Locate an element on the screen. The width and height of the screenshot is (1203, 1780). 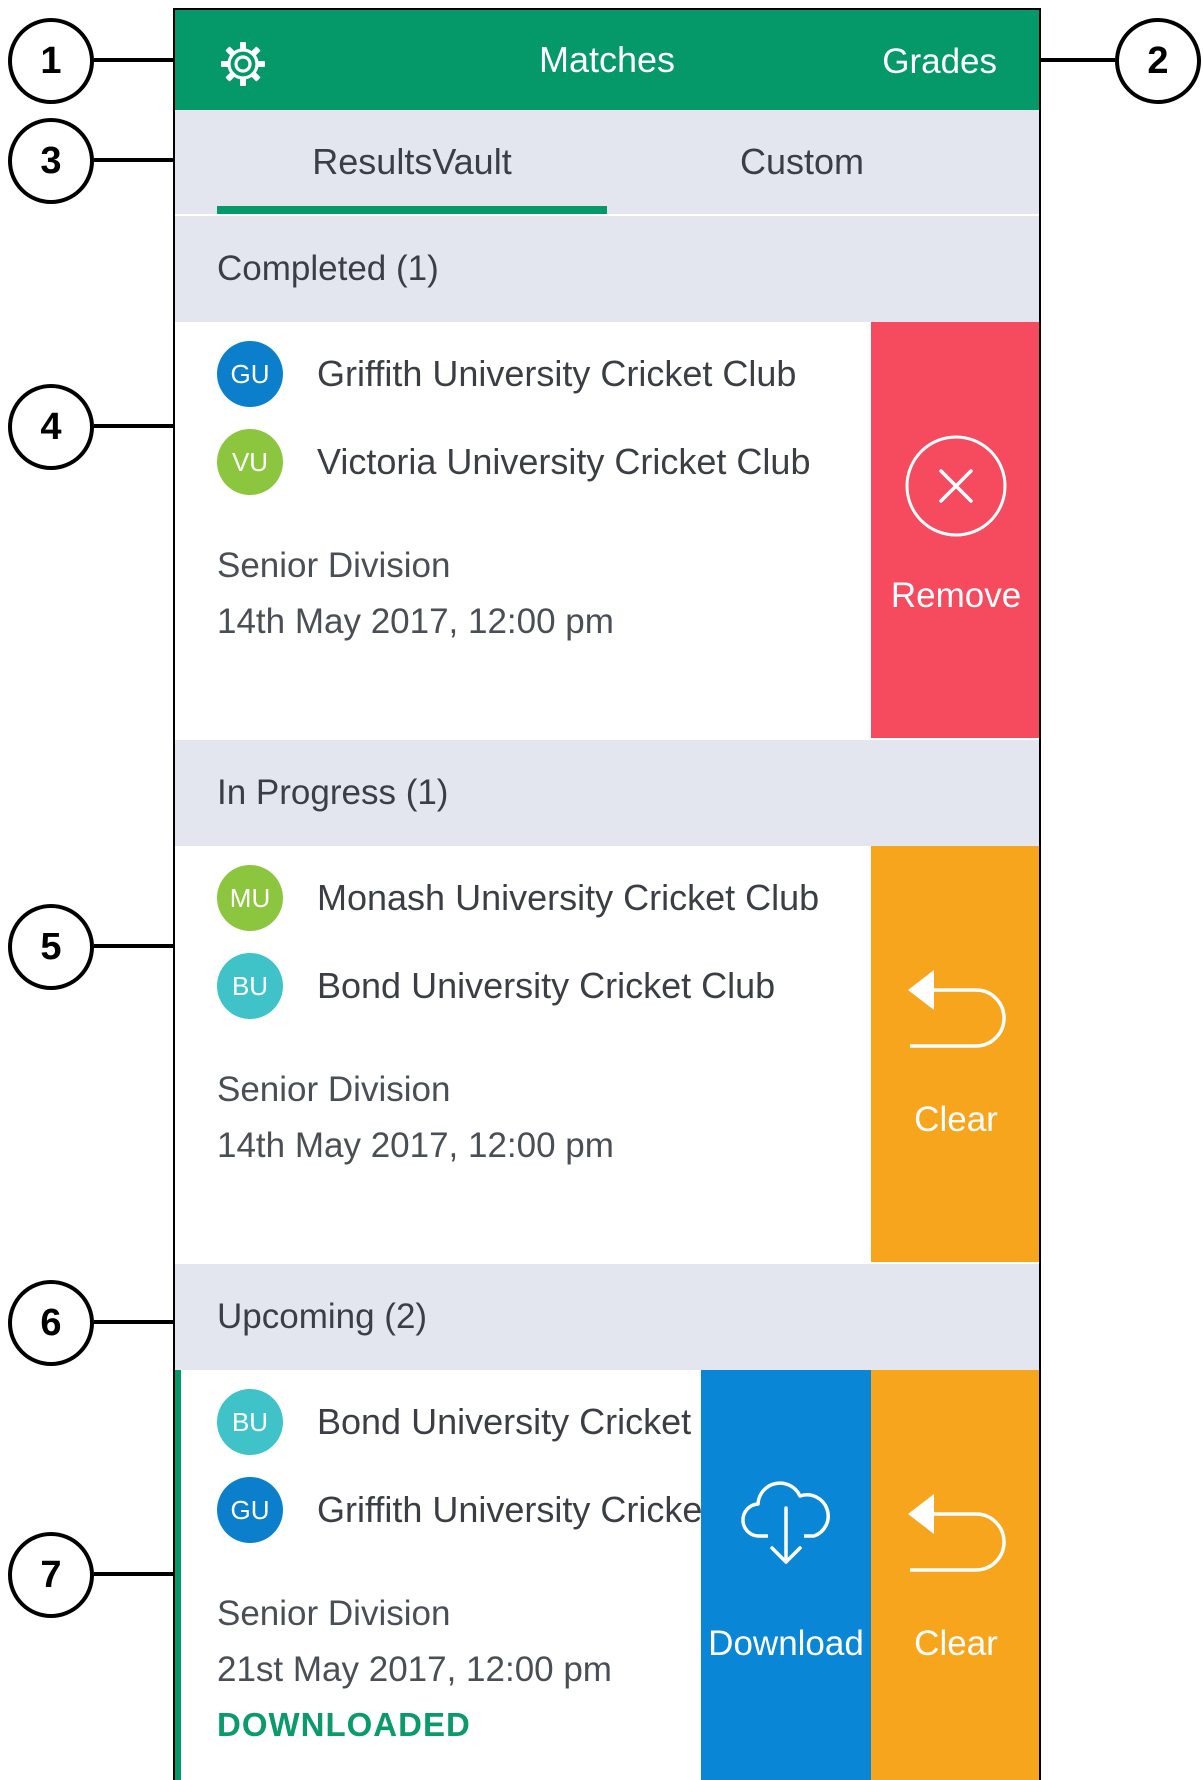
callout-5-leader is located at coordinates (134, 946).